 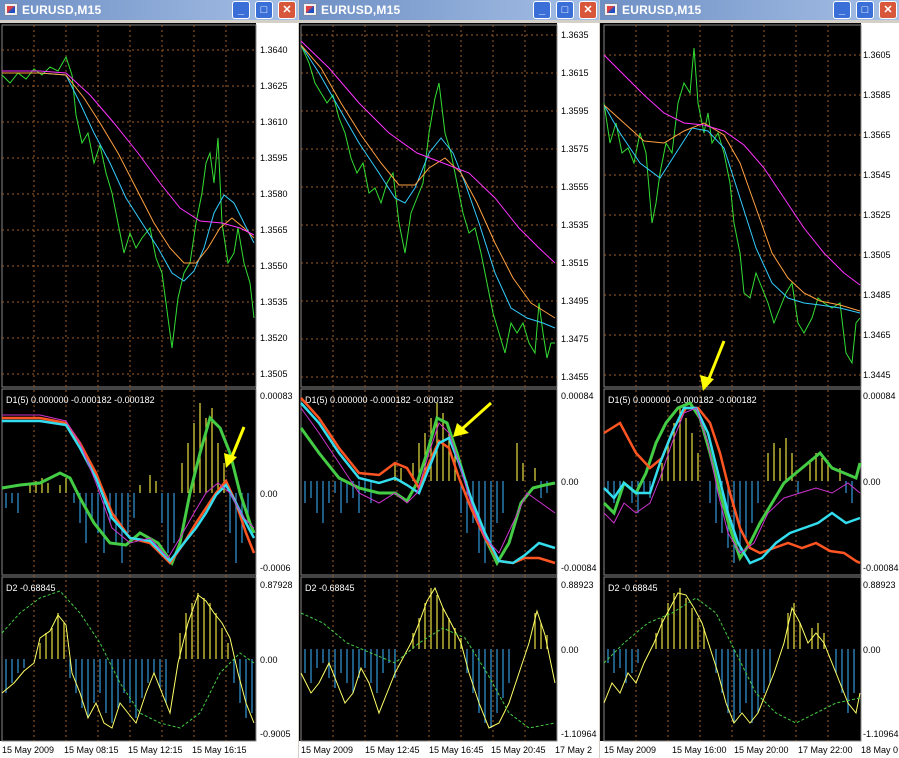 I want to click on d2-tick: 0.87928, so click(x=276, y=585).